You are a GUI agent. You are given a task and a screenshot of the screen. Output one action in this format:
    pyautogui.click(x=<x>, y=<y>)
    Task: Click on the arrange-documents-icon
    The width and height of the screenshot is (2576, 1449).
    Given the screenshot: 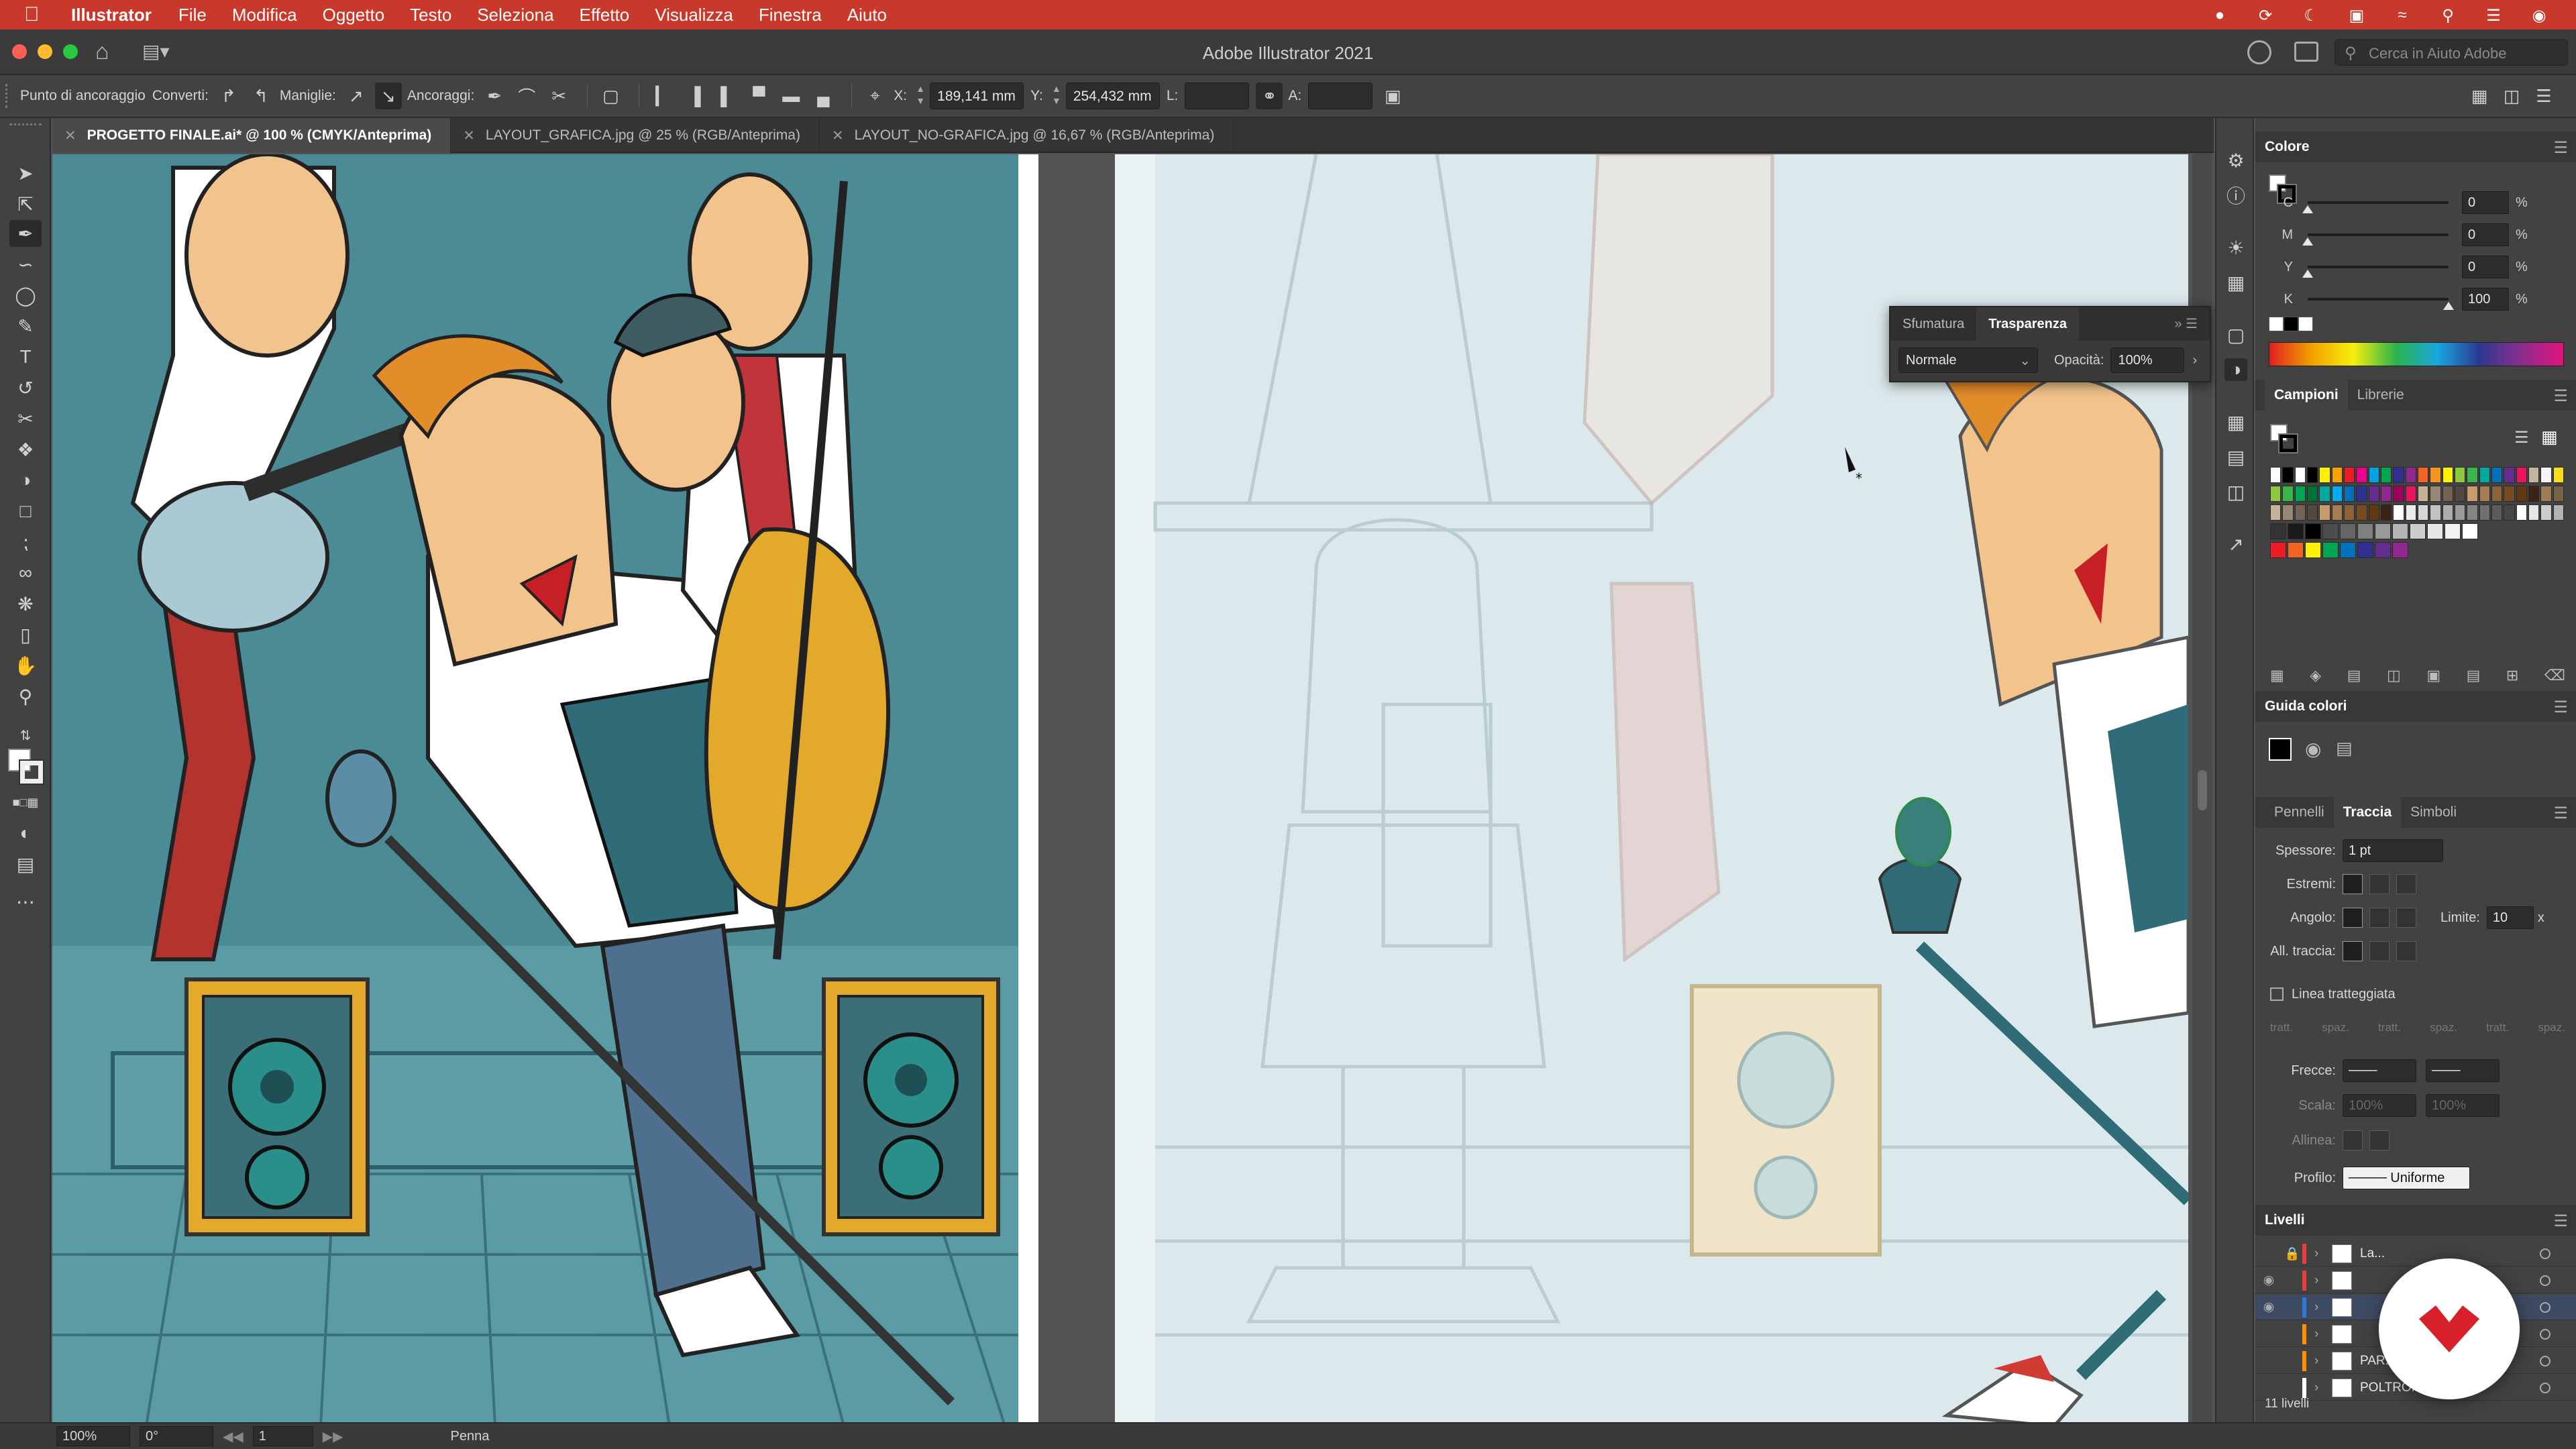 What is the action you would take?
    pyautogui.click(x=2306, y=52)
    